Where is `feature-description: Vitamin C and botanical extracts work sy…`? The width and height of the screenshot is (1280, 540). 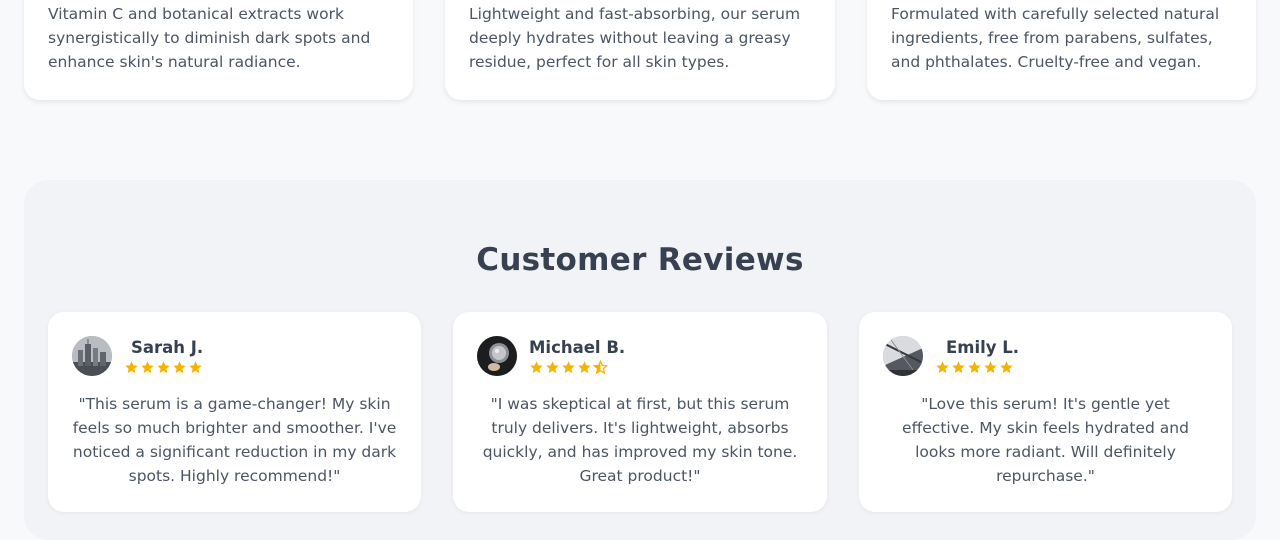 feature-description: Vitamin C and botanical extracts work sy… is located at coordinates (209, 38).